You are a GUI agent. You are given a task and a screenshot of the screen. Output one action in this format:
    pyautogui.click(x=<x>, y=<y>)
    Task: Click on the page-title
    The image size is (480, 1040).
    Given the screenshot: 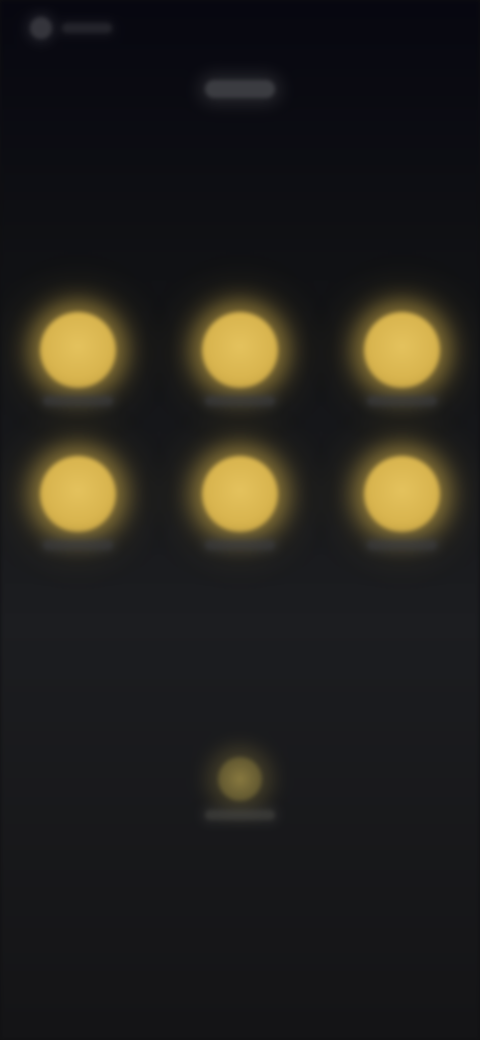 What is the action you would take?
    pyautogui.click(x=240, y=89)
    